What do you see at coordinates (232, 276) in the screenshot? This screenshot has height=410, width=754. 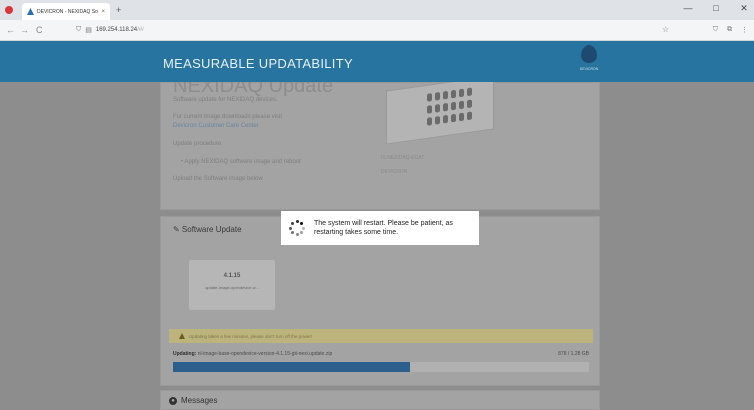 I see `tile-version: 4.1.15` at bounding box center [232, 276].